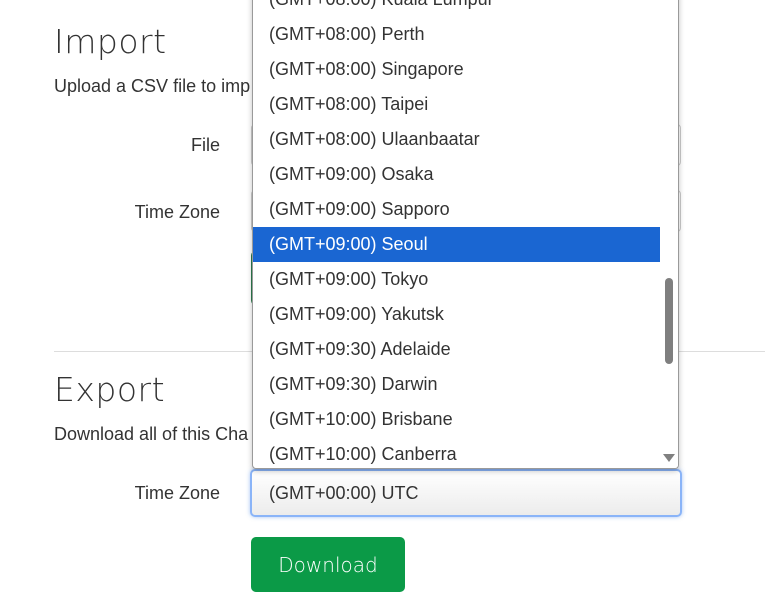 The width and height of the screenshot is (765, 598). What do you see at coordinates (457, 8) in the screenshot?
I see `timezone-option: (GMT+08:00) Kuala Lumpur` at bounding box center [457, 8].